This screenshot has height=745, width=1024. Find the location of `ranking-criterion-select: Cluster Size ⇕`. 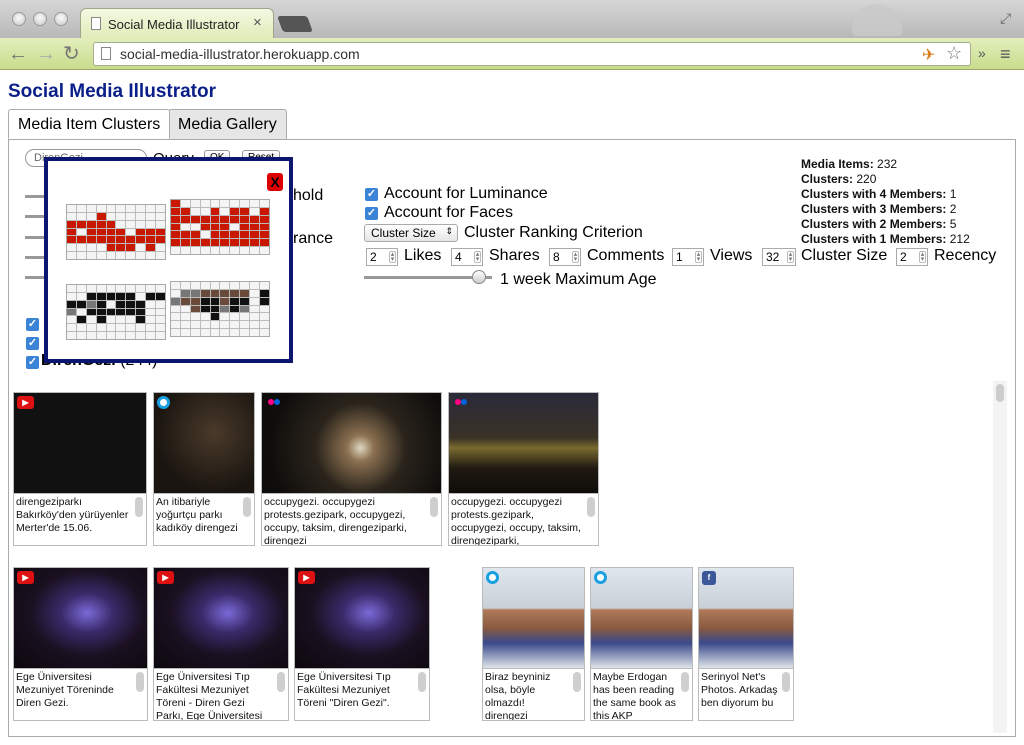

ranking-criterion-select: Cluster Size ⇕ is located at coordinates (411, 233).